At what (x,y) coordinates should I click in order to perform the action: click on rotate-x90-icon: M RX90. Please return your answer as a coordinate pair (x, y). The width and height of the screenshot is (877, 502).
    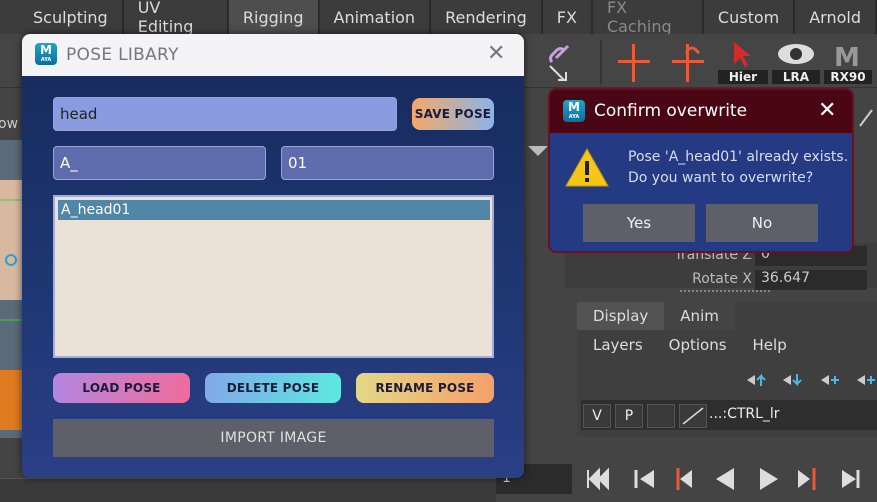
    Looking at the image, I should click on (848, 63).